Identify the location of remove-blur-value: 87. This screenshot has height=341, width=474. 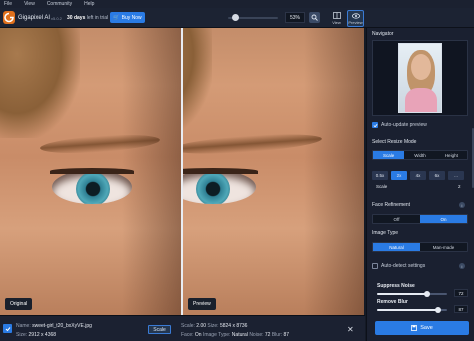
(461, 309).